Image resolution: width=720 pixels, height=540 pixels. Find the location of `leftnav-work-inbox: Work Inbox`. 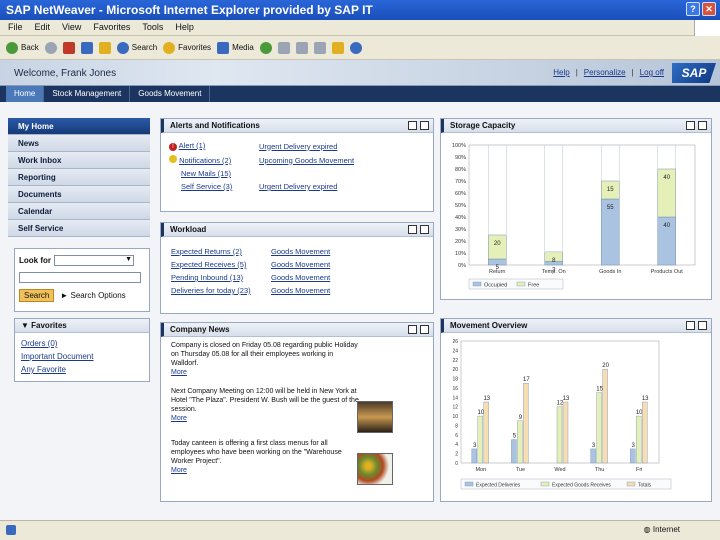

leftnav-work-inbox: Work Inbox is located at coordinates (79, 160).